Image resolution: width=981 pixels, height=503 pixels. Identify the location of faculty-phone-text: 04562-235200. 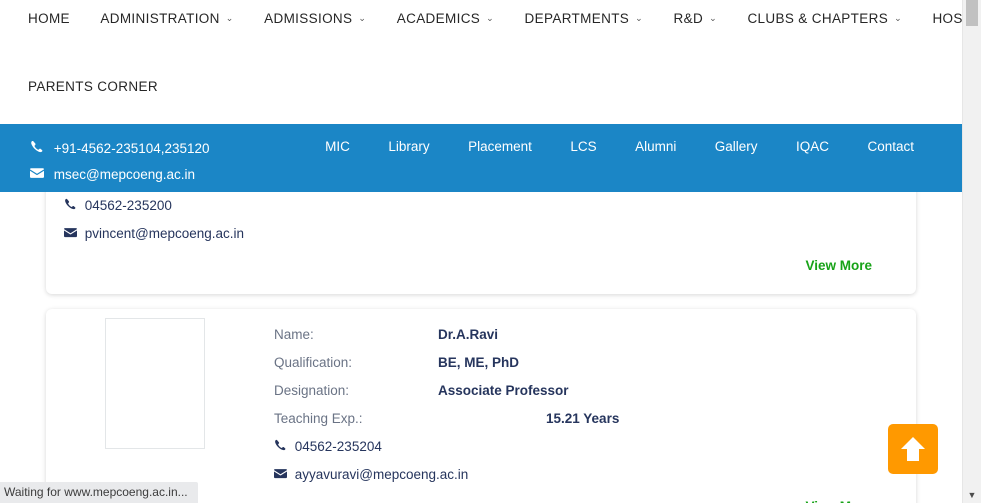
(128, 205).